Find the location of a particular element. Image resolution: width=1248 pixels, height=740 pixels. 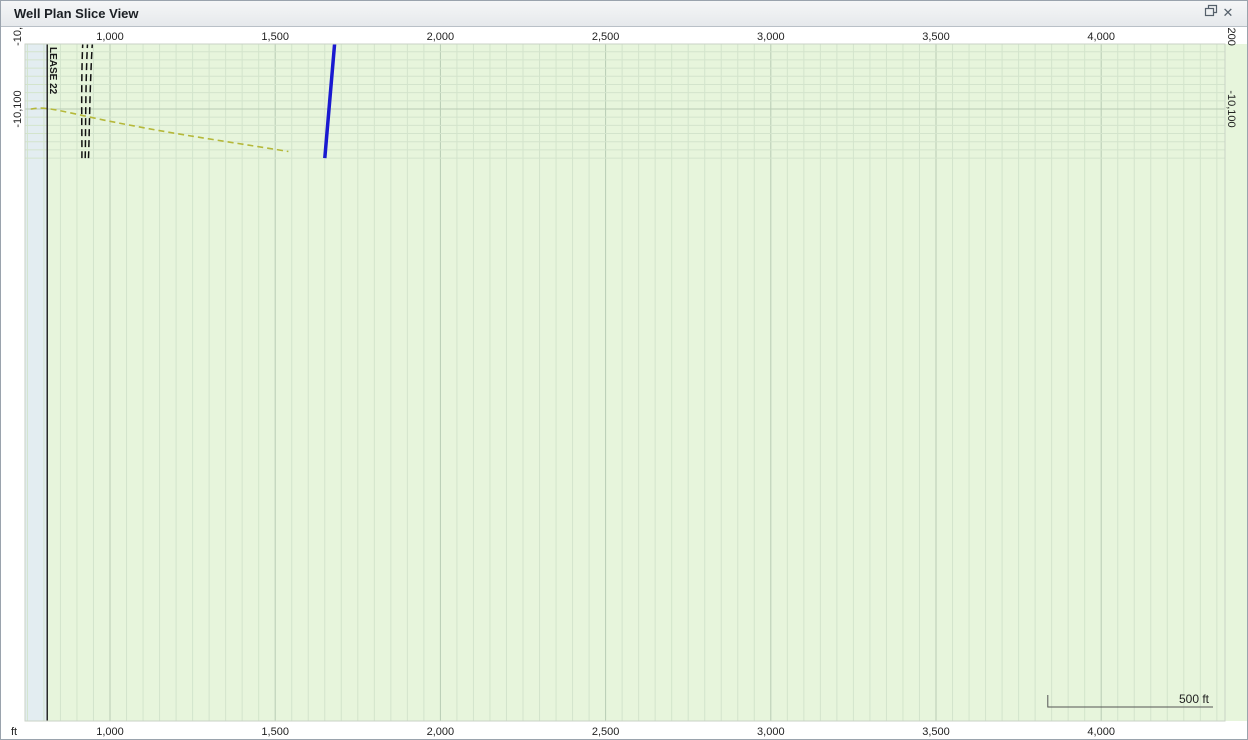

y-tick-label-right: -10,100 is located at coordinates (1231, 108).